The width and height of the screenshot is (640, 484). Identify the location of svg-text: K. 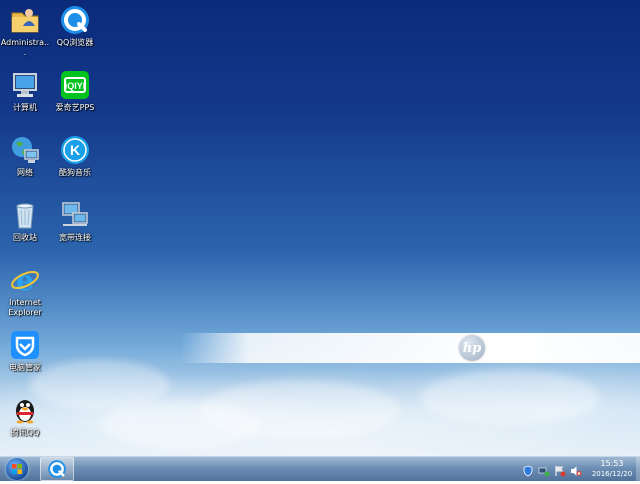
(75, 150).